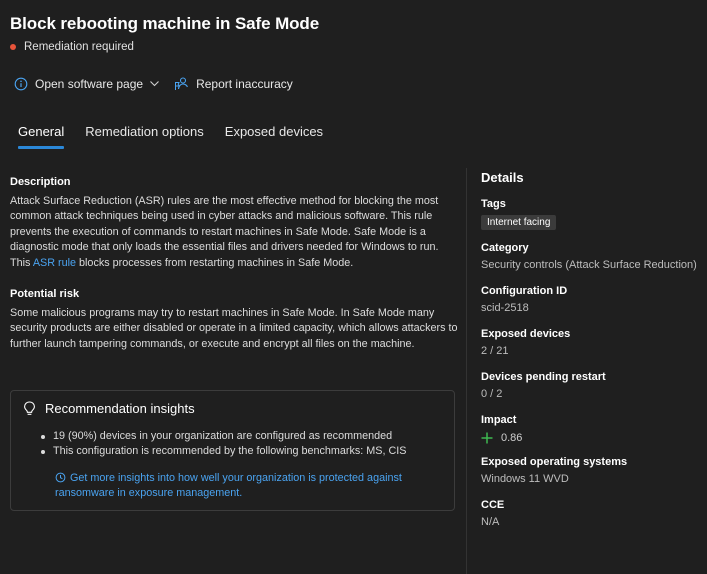  I want to click on chevron-down-icon, so click(154, 83).